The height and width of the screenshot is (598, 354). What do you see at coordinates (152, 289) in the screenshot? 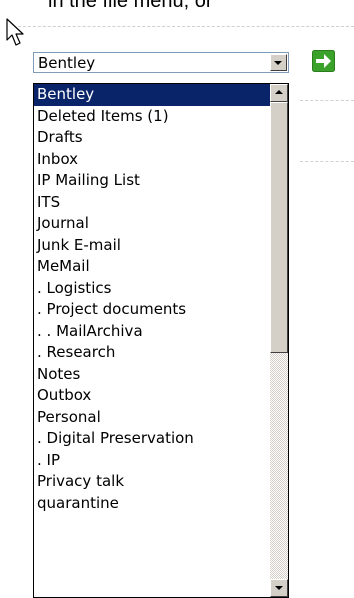
I see `folder-list-item: . Logistics` at bounding box center [152, 289].